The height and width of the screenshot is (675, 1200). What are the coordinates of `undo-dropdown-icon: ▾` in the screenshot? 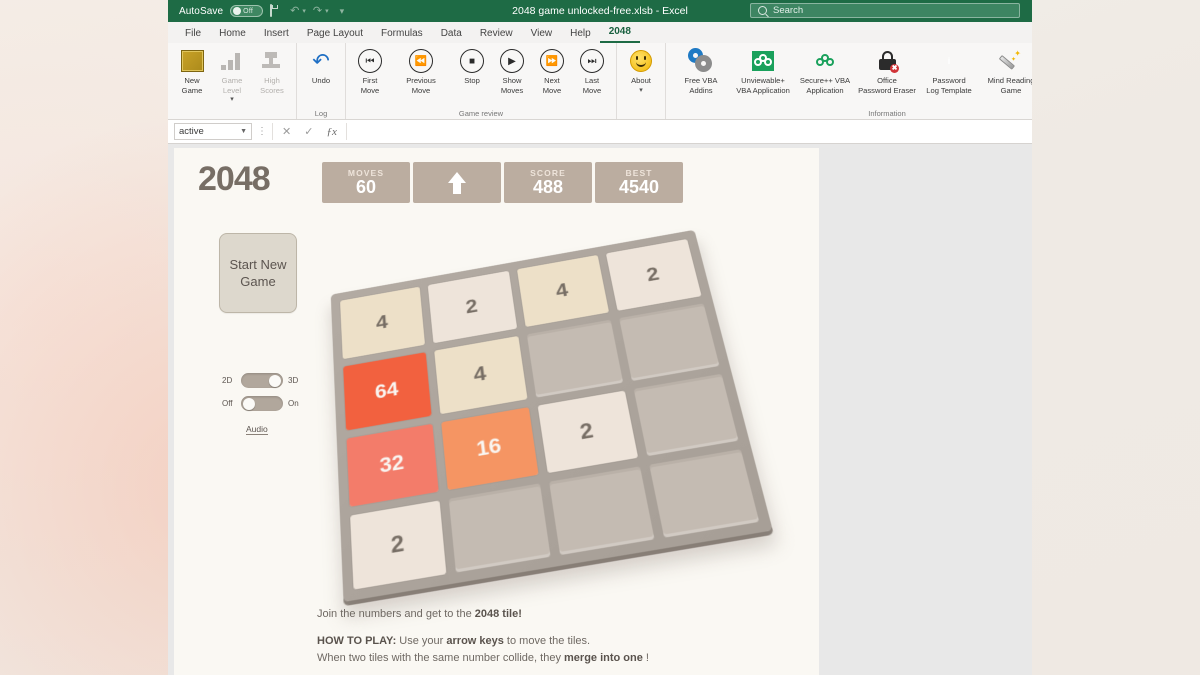 It's located at (304, 11).